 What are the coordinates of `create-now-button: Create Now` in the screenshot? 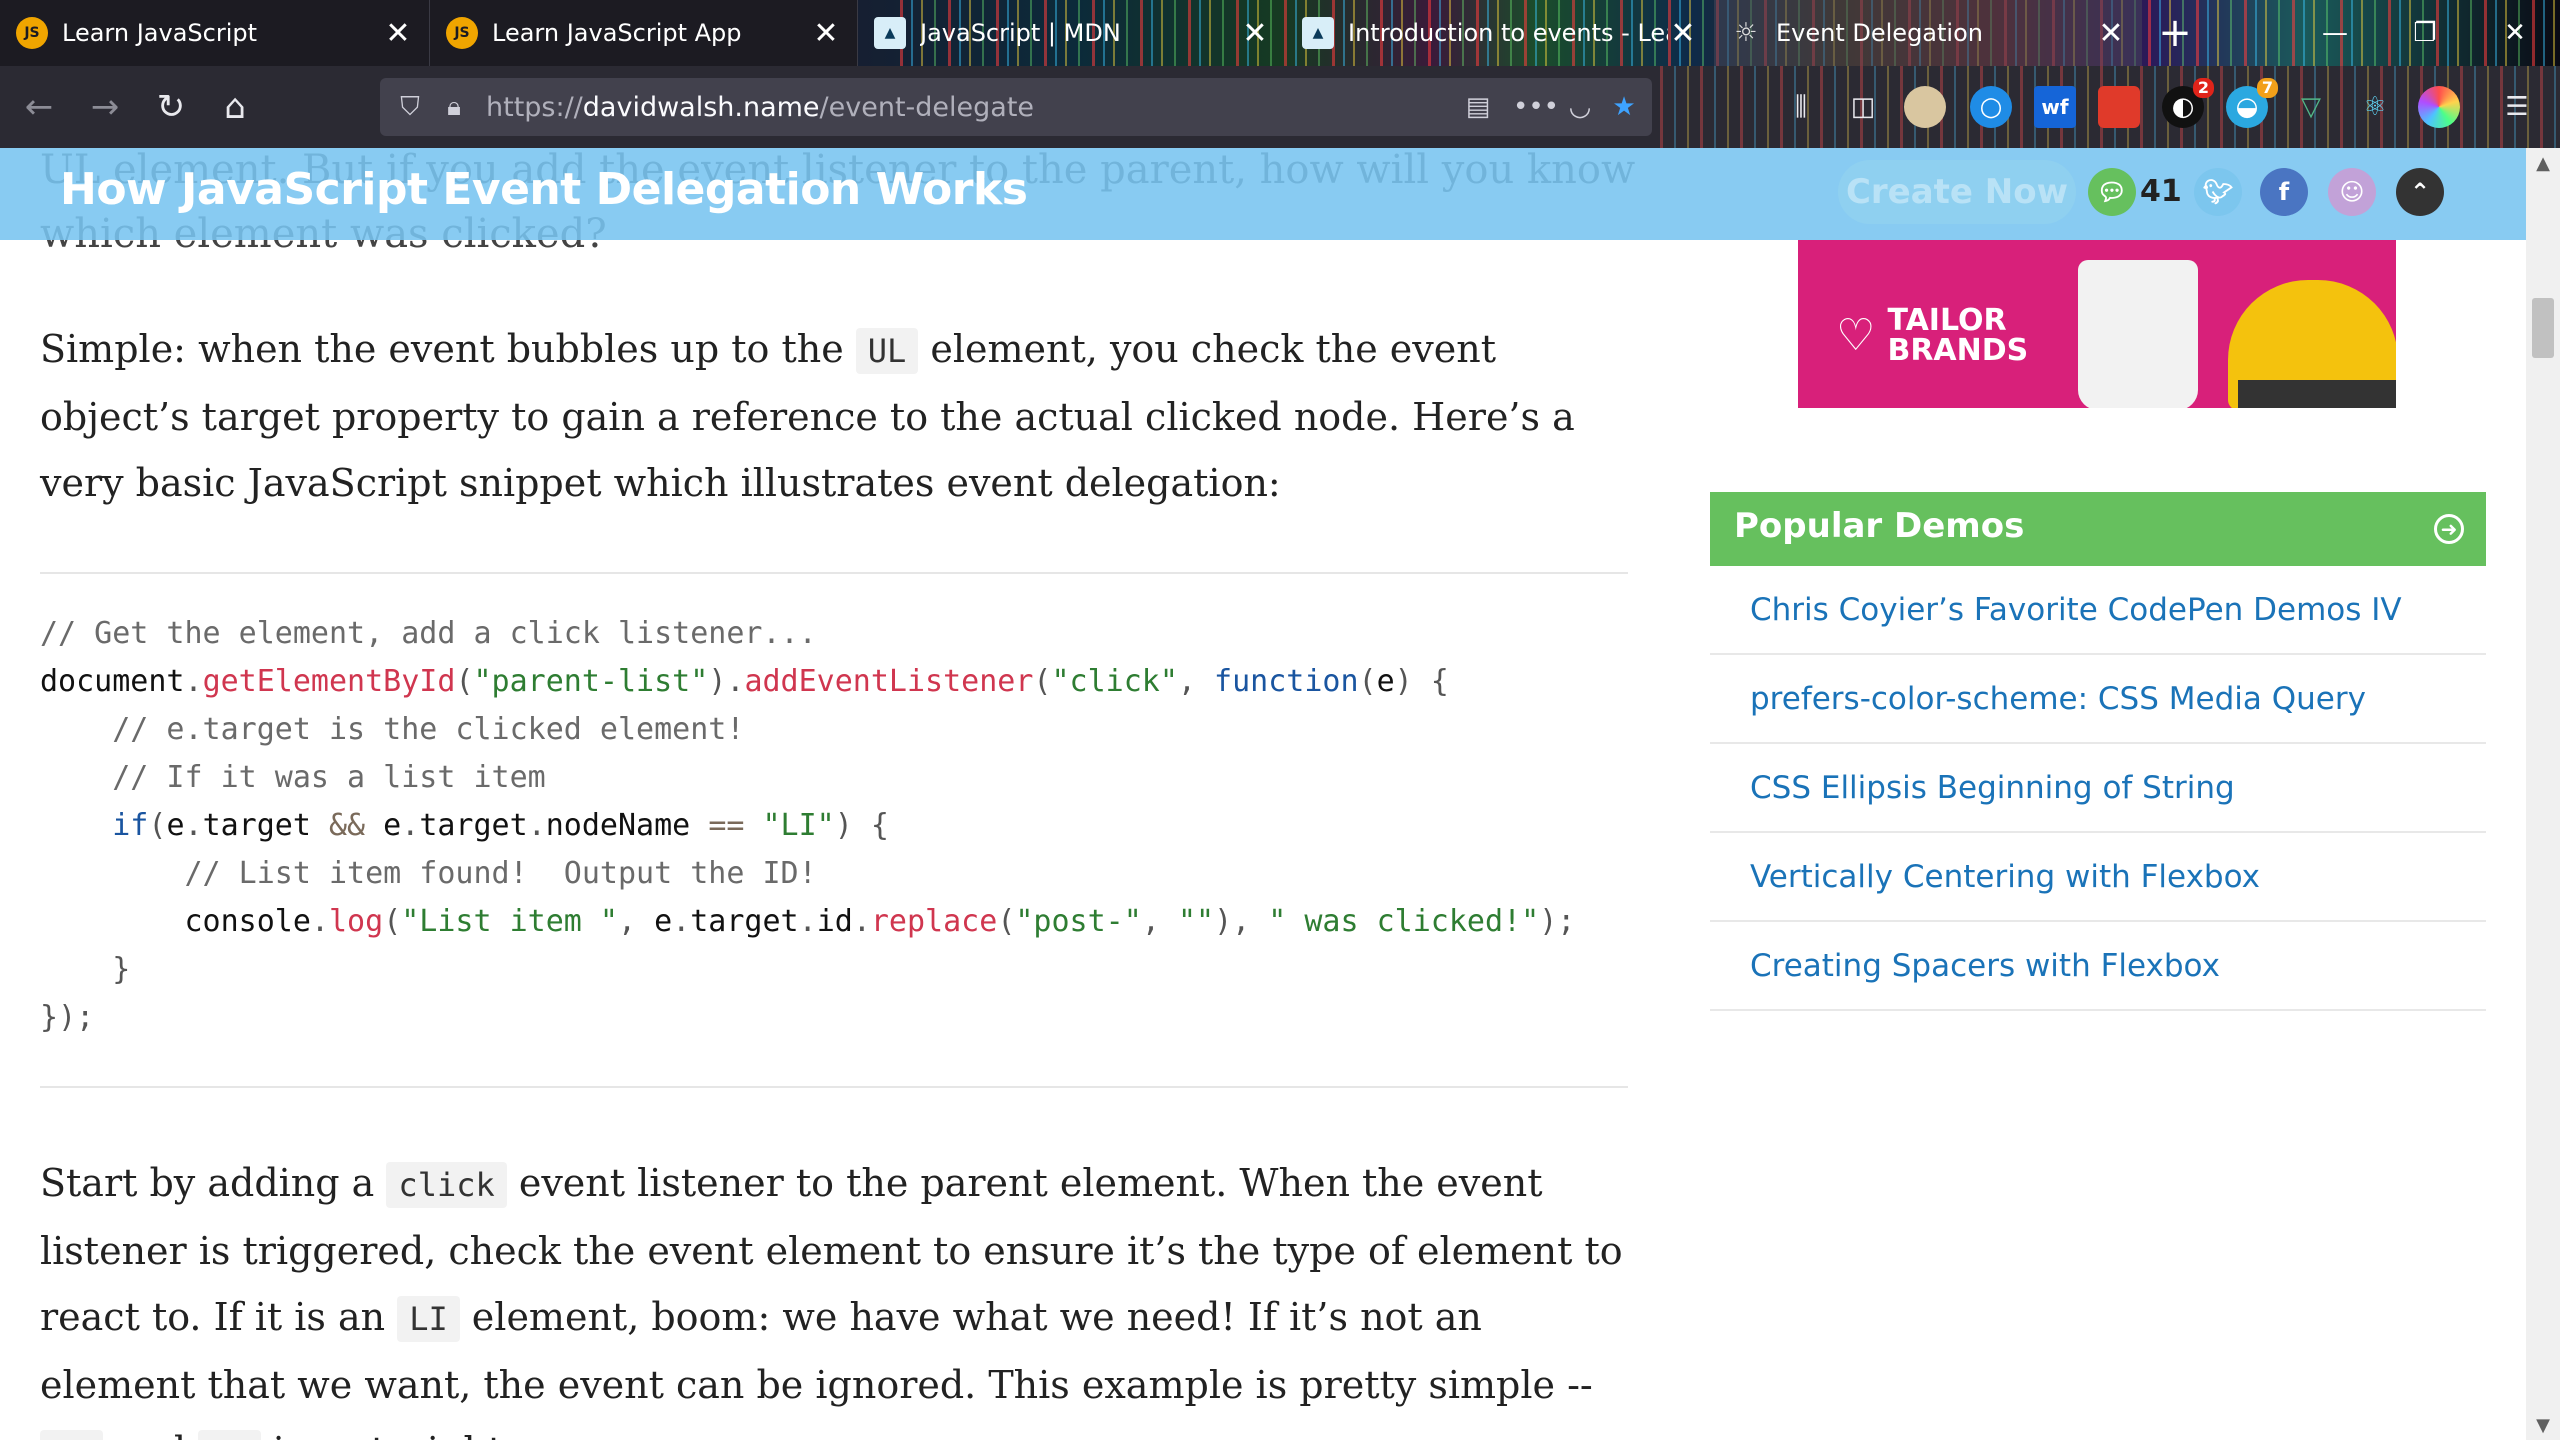 It's located at (1957, 192).